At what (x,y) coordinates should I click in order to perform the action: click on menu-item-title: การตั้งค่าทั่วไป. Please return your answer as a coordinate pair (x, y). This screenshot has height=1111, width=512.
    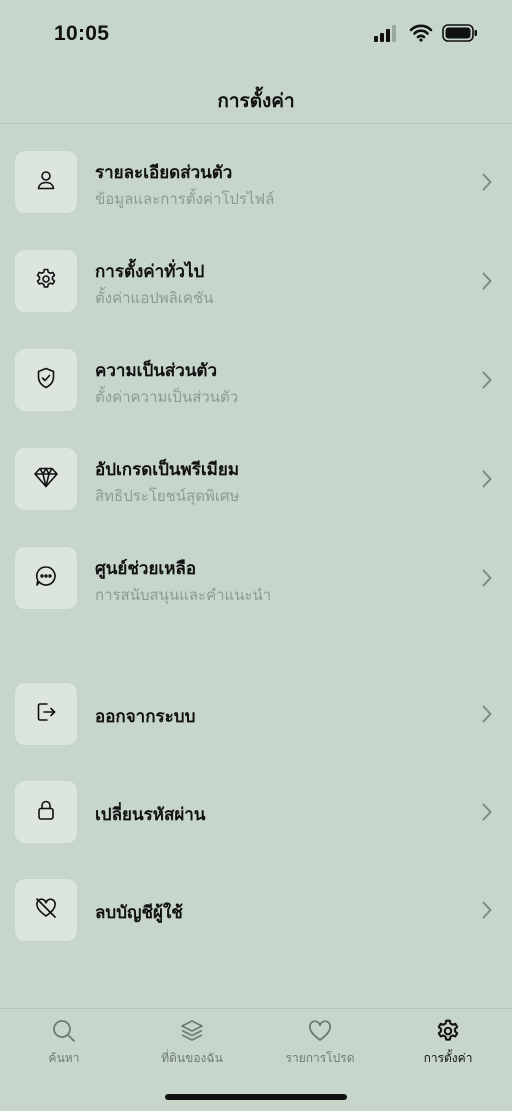
    Looking at the image, I should click on (150, 272).